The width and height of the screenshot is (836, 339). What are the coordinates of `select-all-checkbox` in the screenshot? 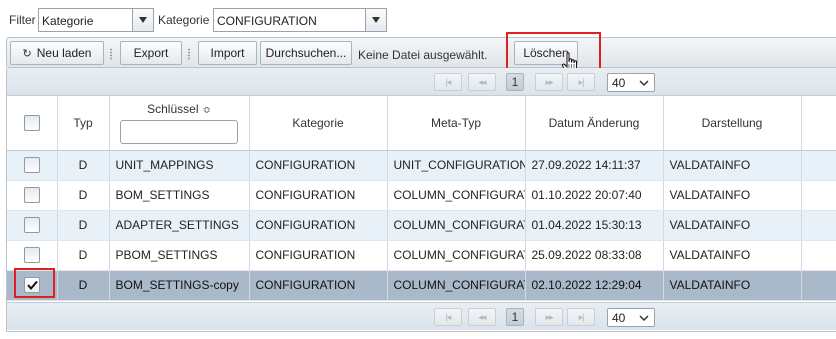 It's located at (31, 122).